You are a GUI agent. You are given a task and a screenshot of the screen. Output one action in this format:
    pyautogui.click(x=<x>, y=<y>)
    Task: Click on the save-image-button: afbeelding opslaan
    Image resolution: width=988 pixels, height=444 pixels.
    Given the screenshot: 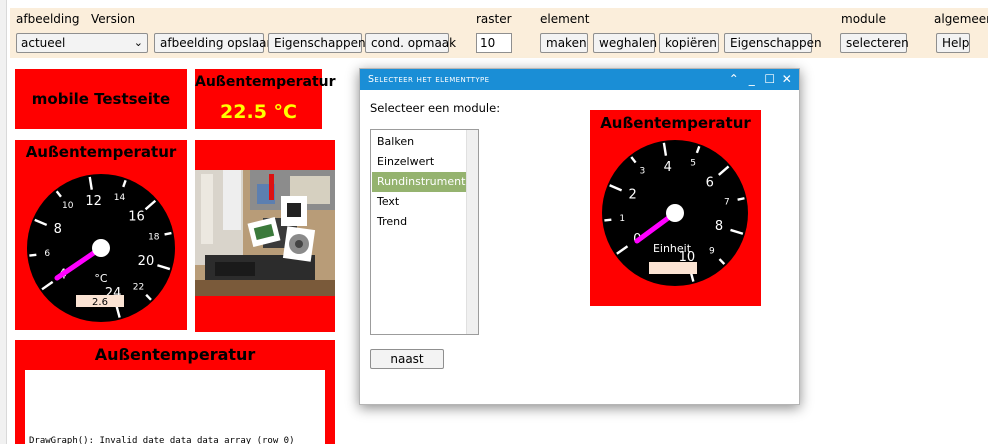 What is the action you would take?
    pyautogui.click(x=214, y=43)
    